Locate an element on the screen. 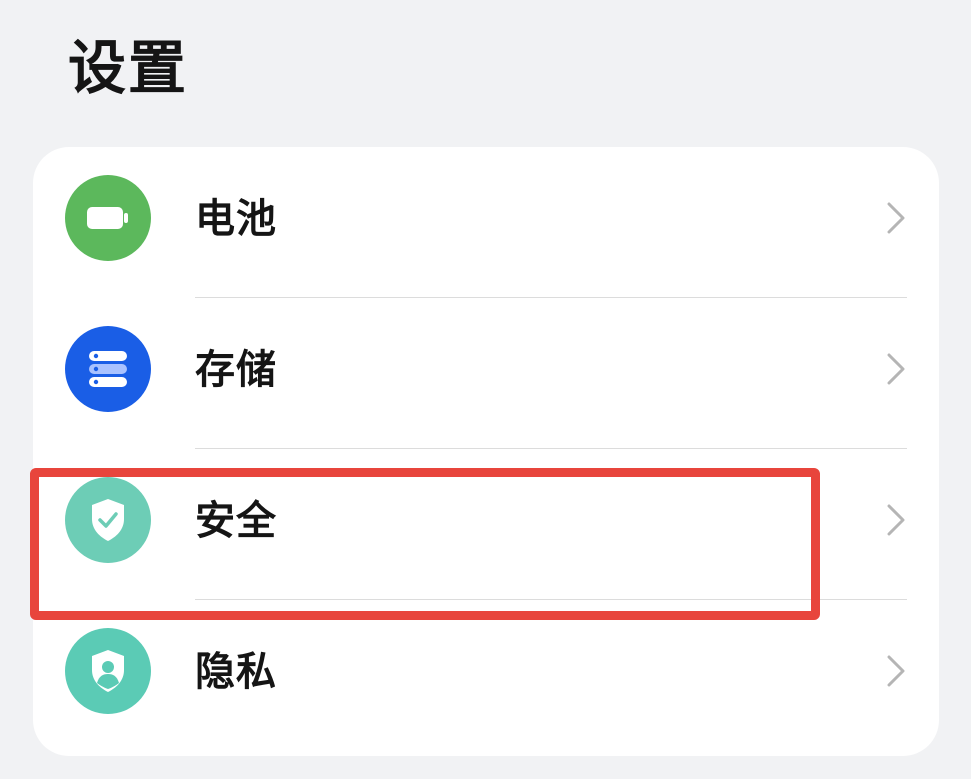 Image resolution: width=971 pixels, height=779 pixels. settings-item-label: 安全 is located at coordinates (236, 521).